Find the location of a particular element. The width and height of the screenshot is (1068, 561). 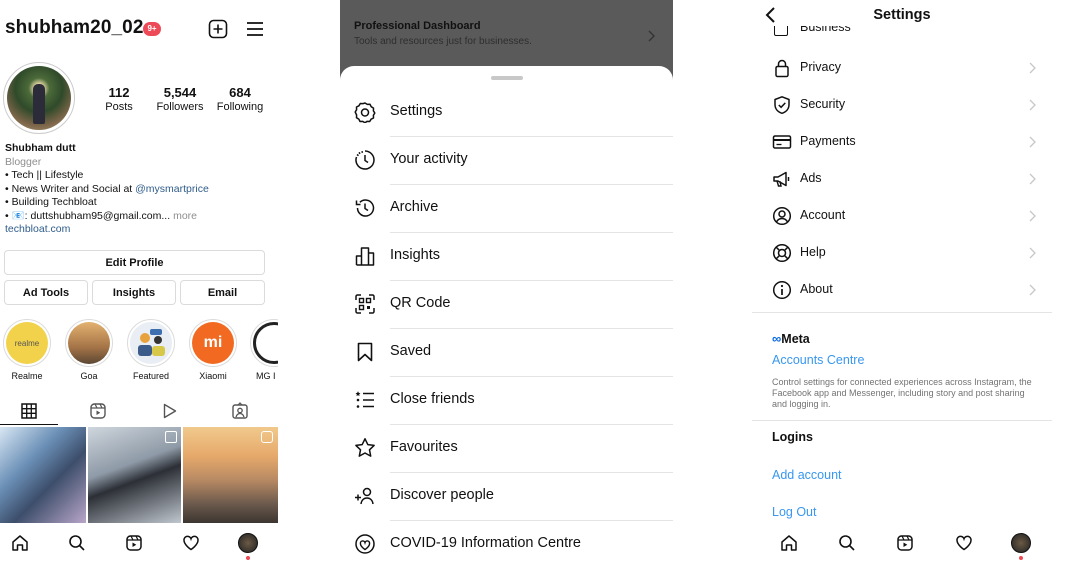

covid-info-icon is located at coordinates (365, 544).